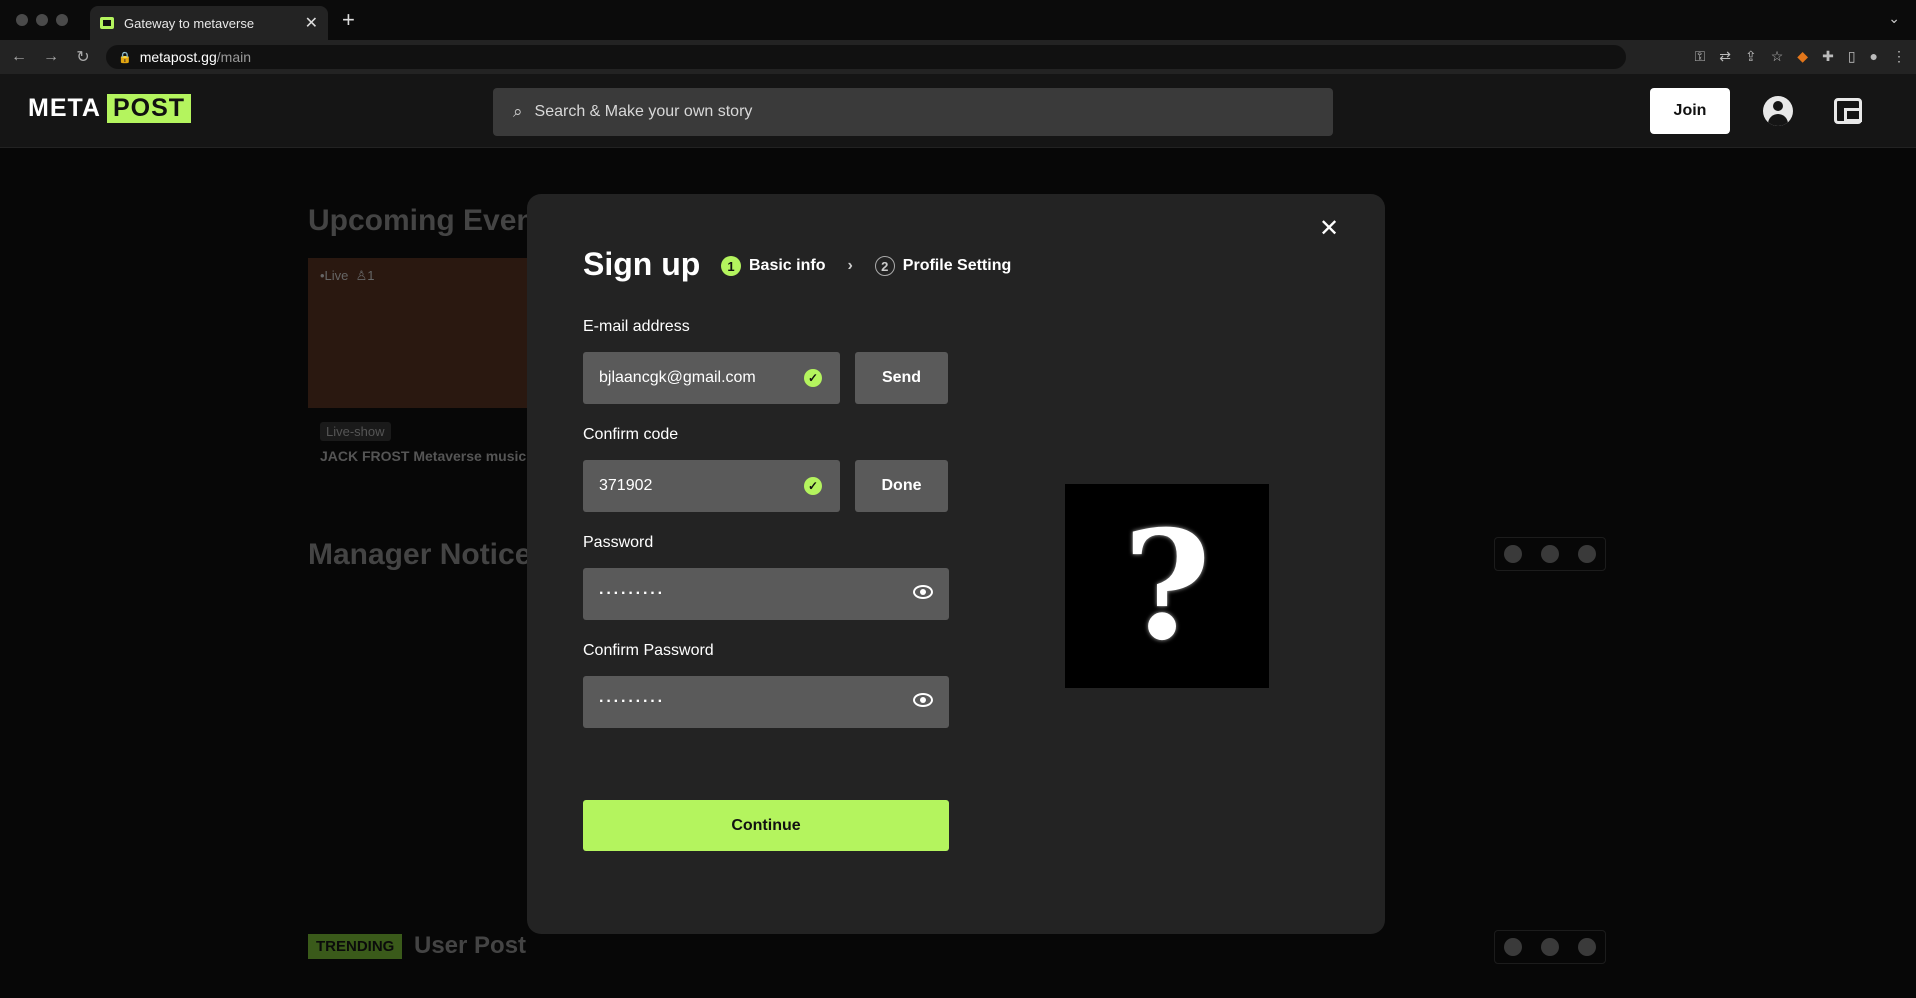  I want to click on modal-title: Sign up, so click(642, 264).